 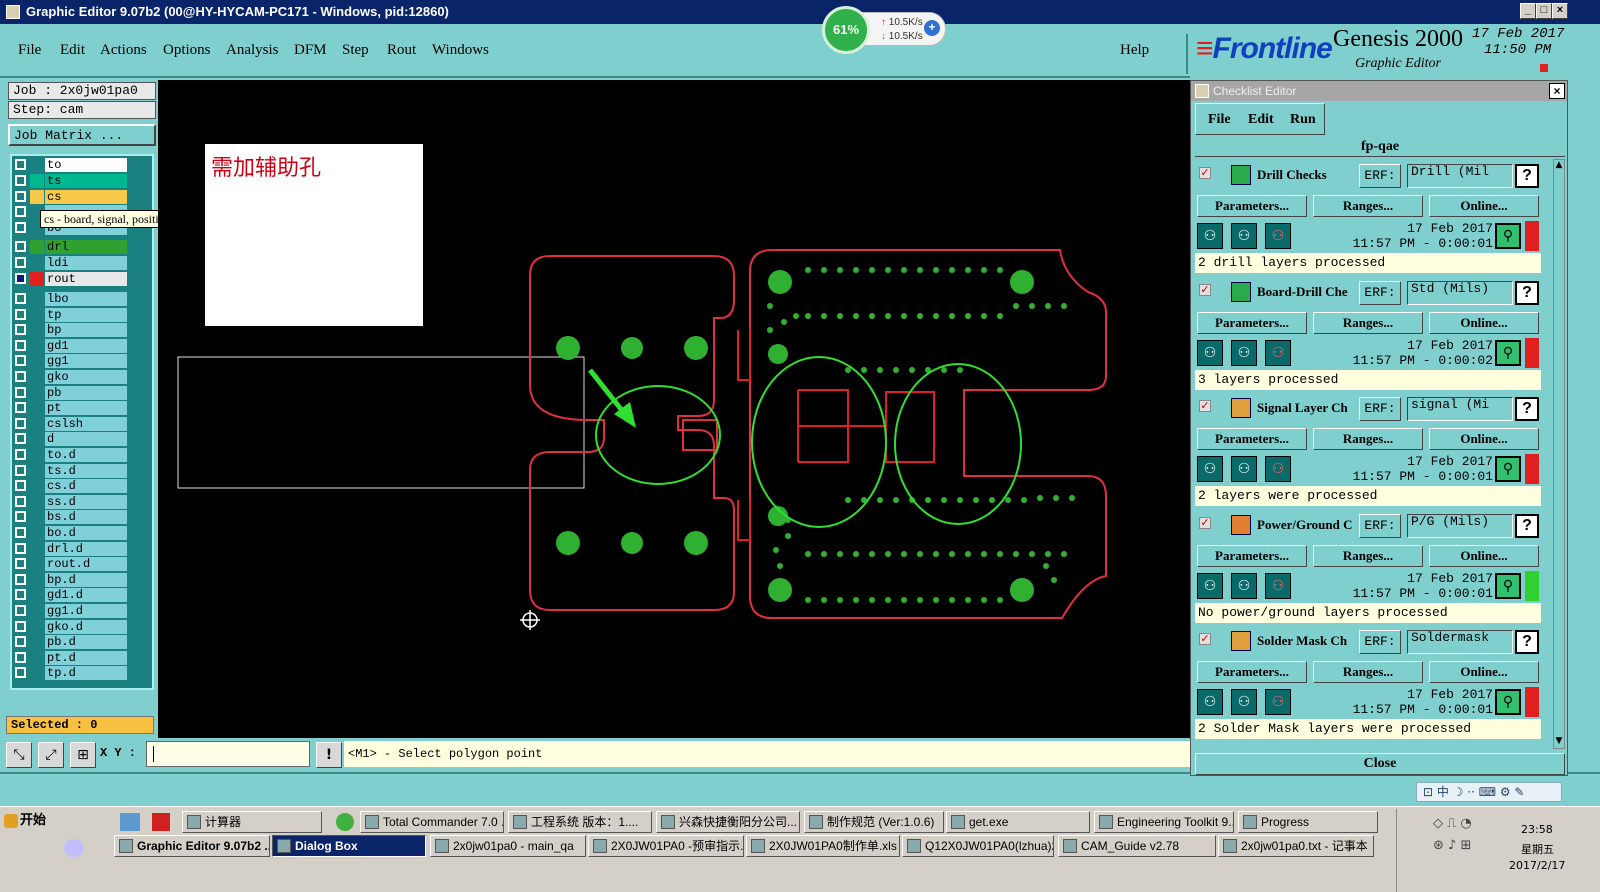 What do you see at coordinates (72, 501) in the screenshot?
I see `layer-row: ss.d` at bounding box center [72, 501].